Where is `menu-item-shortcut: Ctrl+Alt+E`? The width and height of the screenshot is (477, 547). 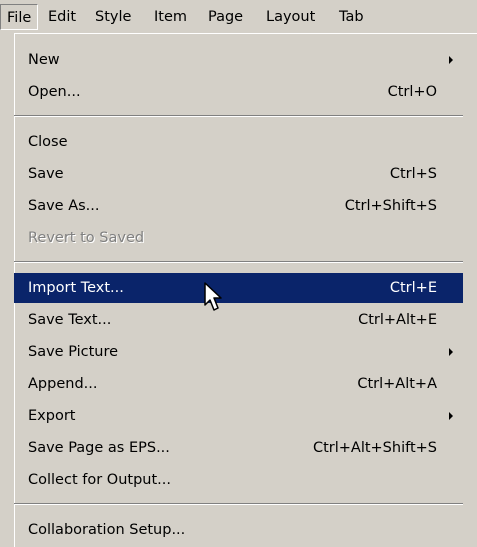
menu-item-shortcut: Ctrl+Alt+E is located at coordinates (397, 320).